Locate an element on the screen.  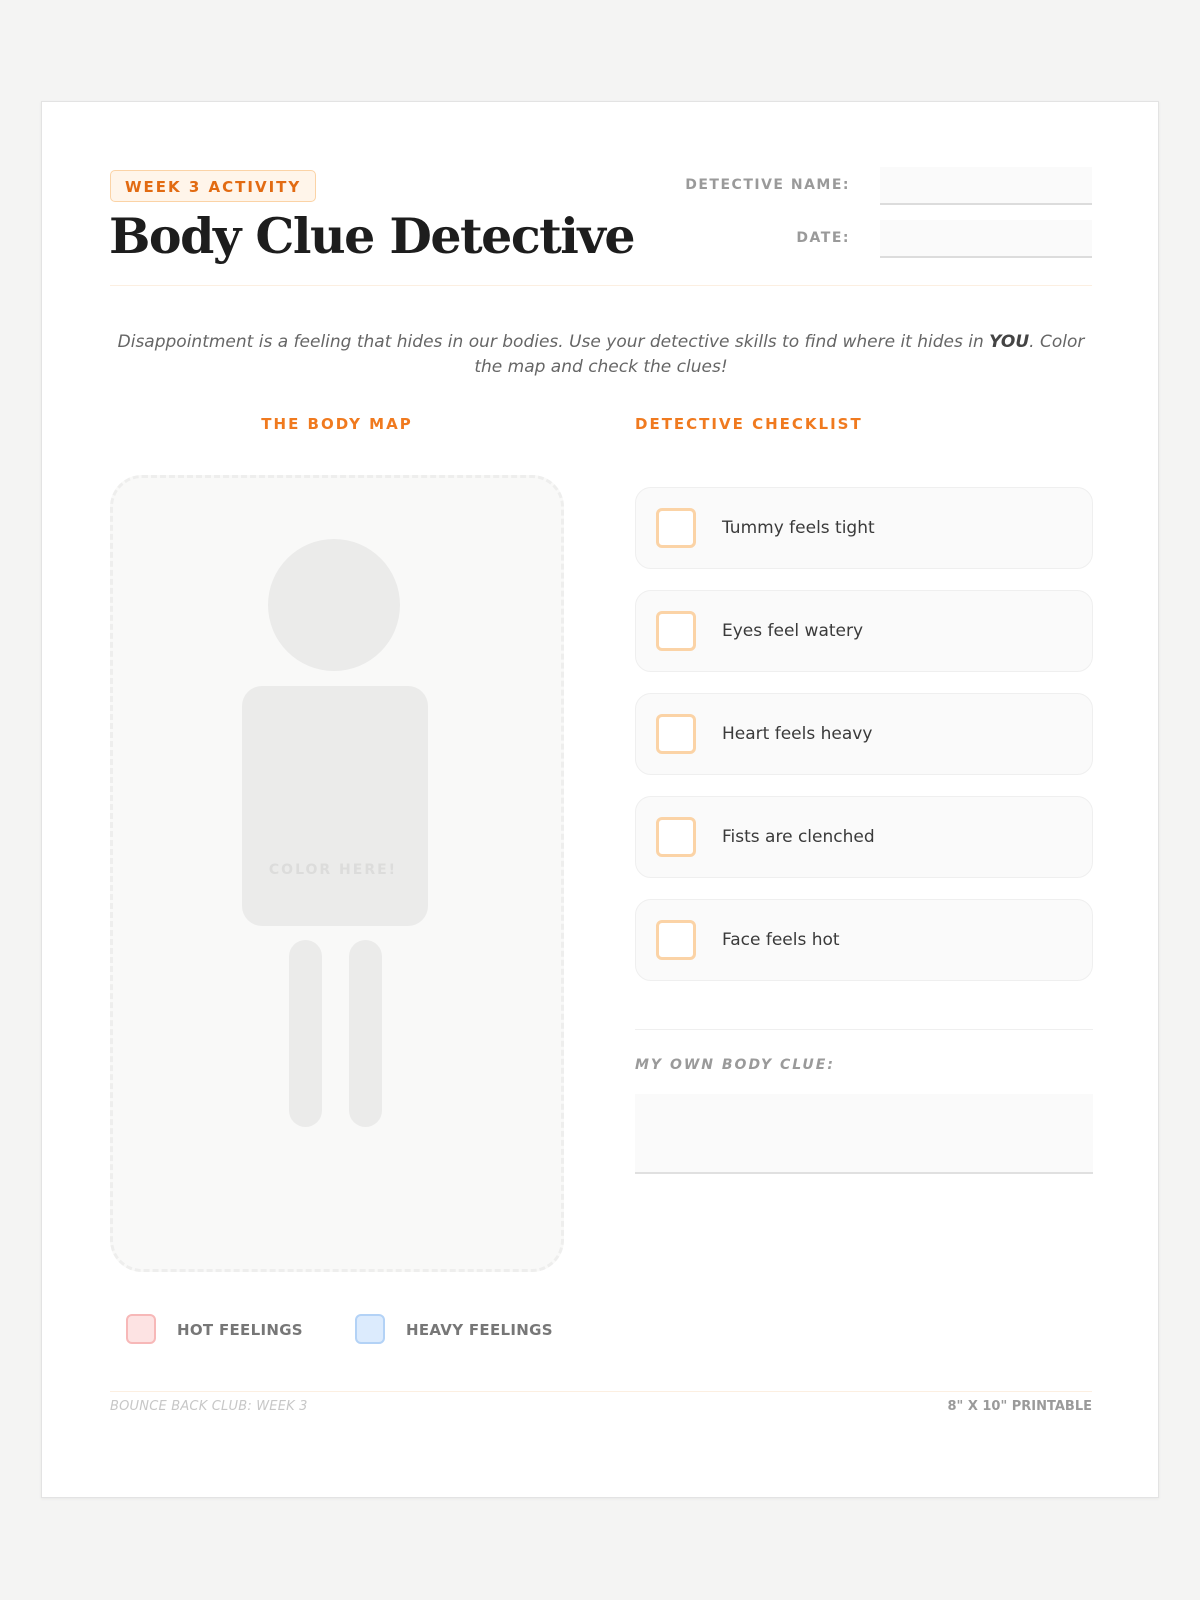
detective-name-label: DETECTIVE NAME: is located at coordinates (767, 185).